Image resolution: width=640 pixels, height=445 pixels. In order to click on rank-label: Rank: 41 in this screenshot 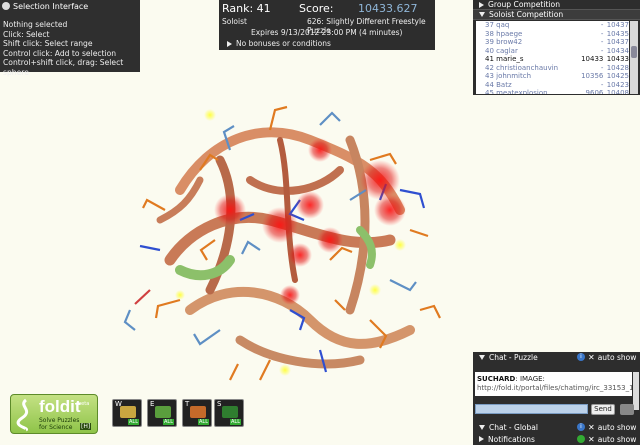, I will do `click(246, 8)`.